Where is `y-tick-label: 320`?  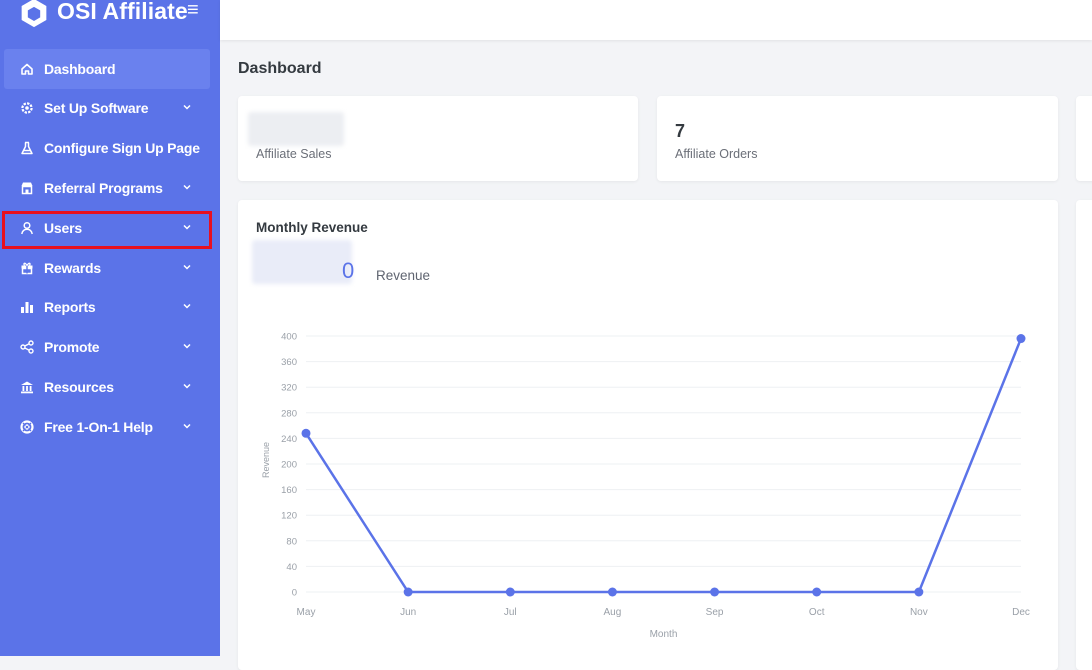
y-tick-label: 320 is located at coordinates (289, 388).